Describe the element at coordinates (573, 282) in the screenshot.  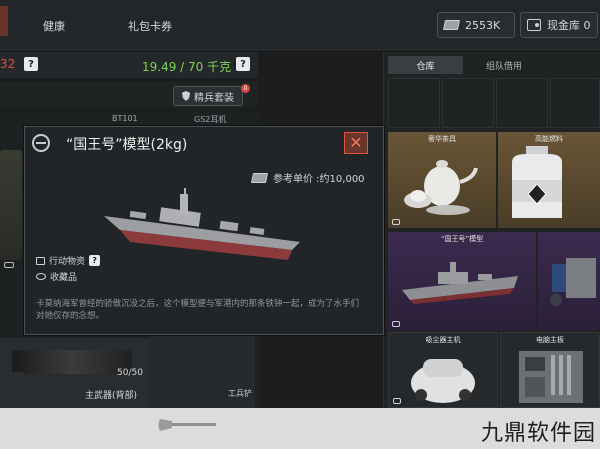
I see `engine-part-icon` at that location.